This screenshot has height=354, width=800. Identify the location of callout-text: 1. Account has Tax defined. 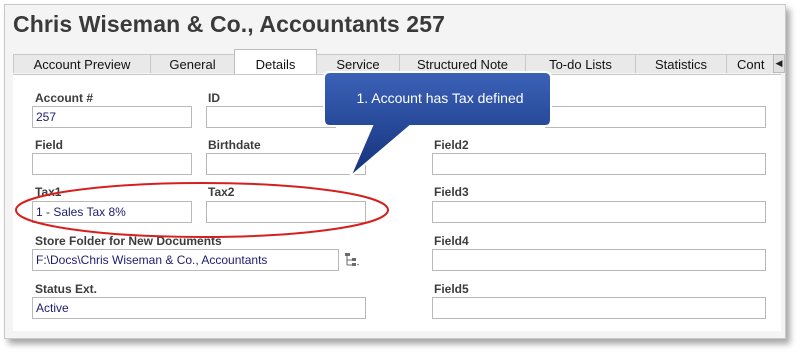
(440, 98).